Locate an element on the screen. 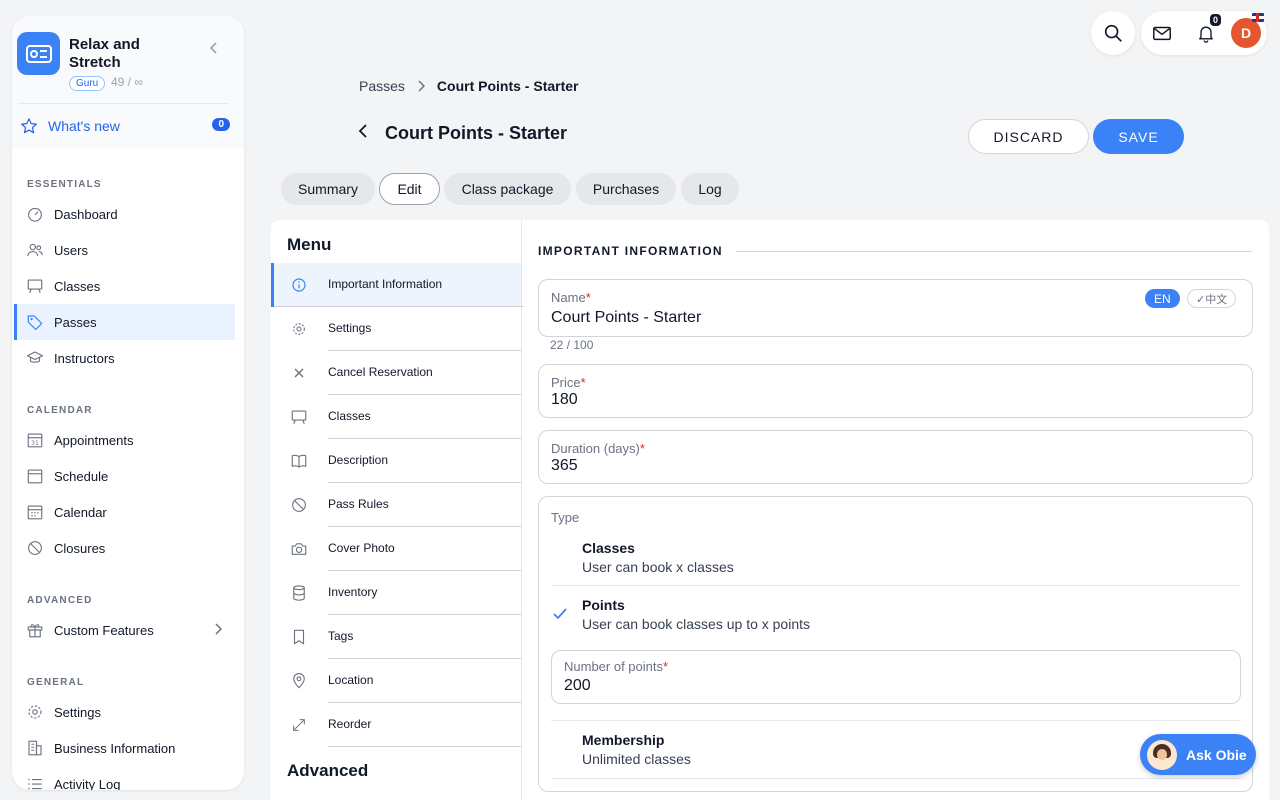 The height and width of the screenshot is (800, 1280). bookmark-icon is located at coordinates (299, 637).